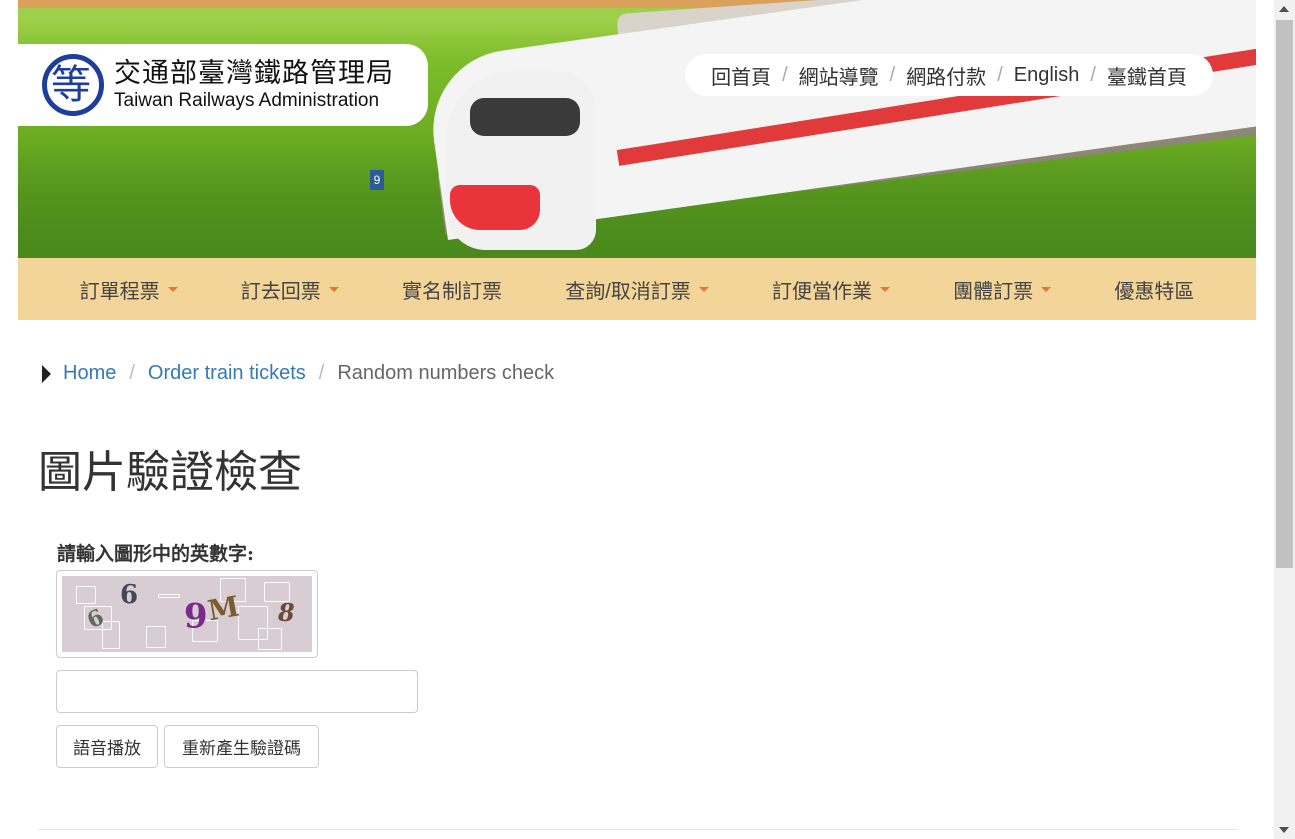 This screenshot has width=1295, height=839. What do you see at coordinates (377, 180) in the screenshot?
I see `track-sign: 9` at bounding box center [377, 180].